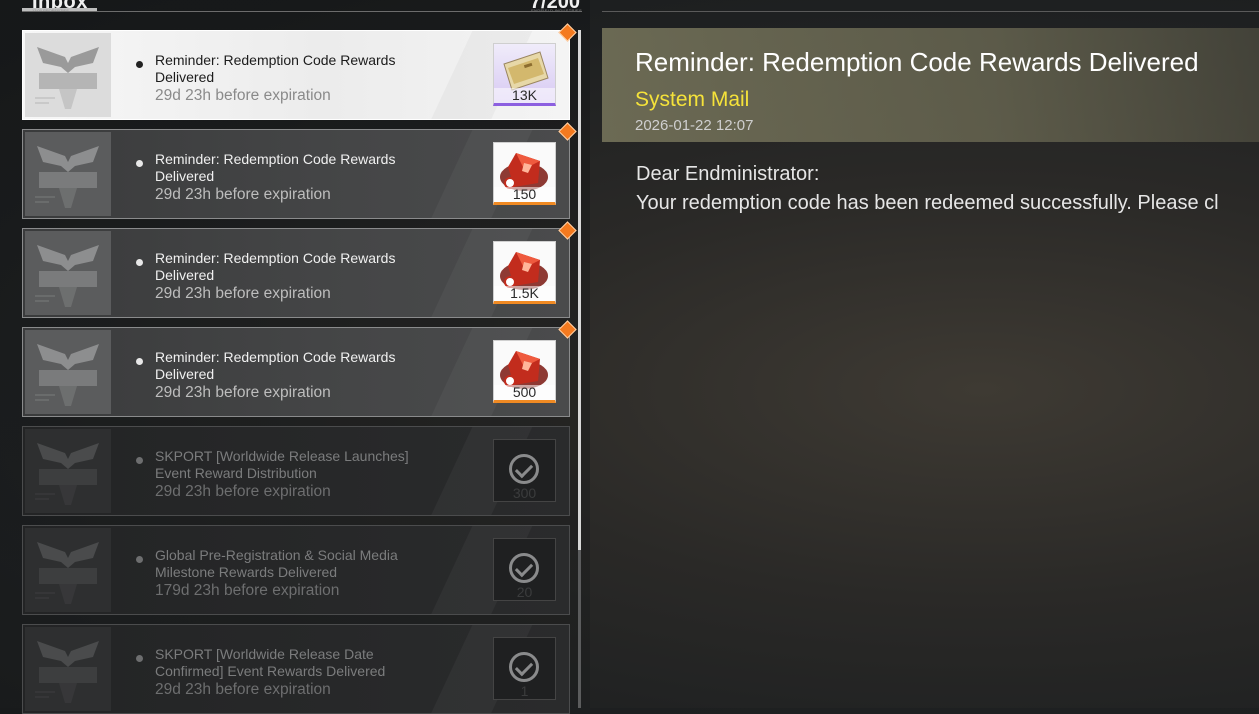  What do you see at coordinates (524, 74) in the screenshot?
I see `reward-item: 13K` at bounding box center [524, 74].